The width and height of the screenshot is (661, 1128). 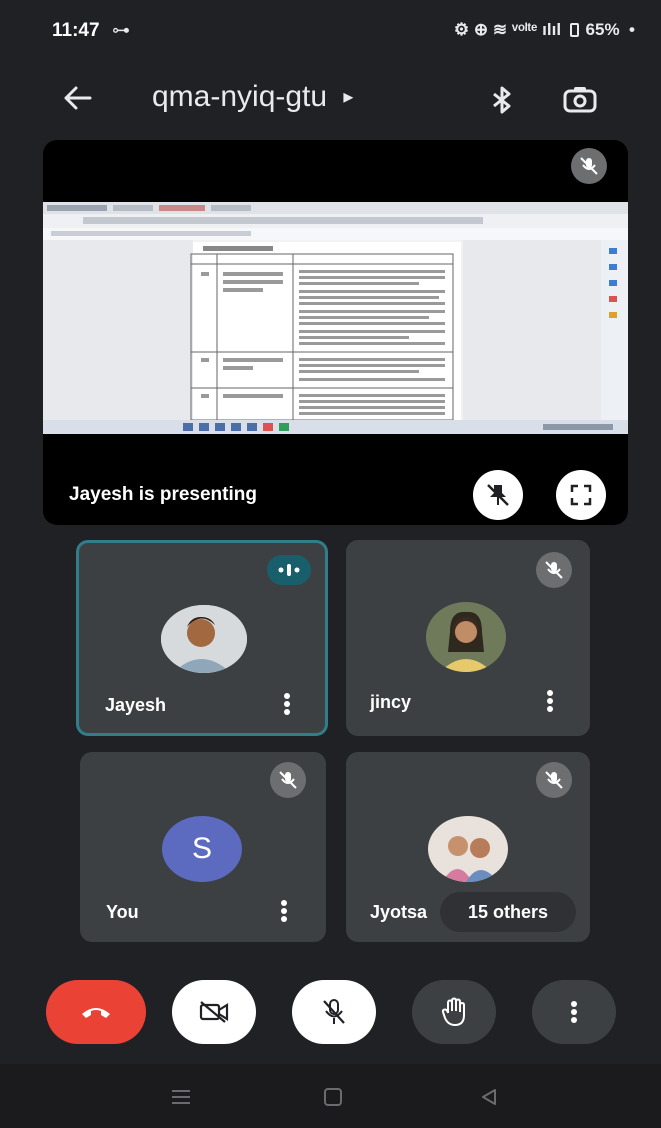 I want to click on meeting-title: qma-nyiq-gtu ▸, so click(x=252, y=97).